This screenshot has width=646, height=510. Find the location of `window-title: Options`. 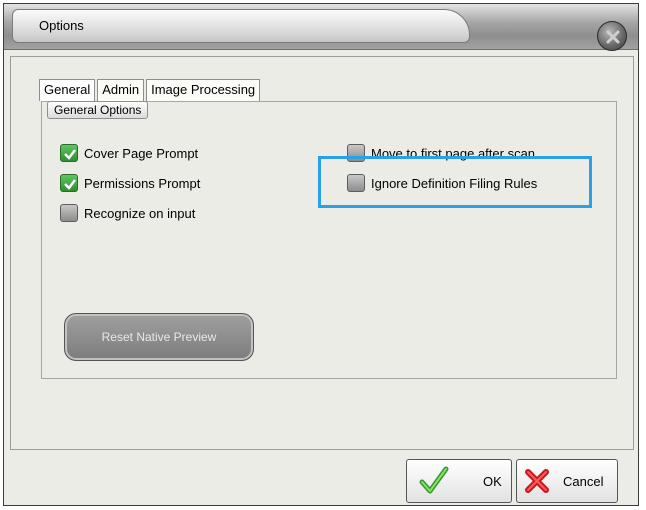

window-title: Options is located at coordinates (61, 25).